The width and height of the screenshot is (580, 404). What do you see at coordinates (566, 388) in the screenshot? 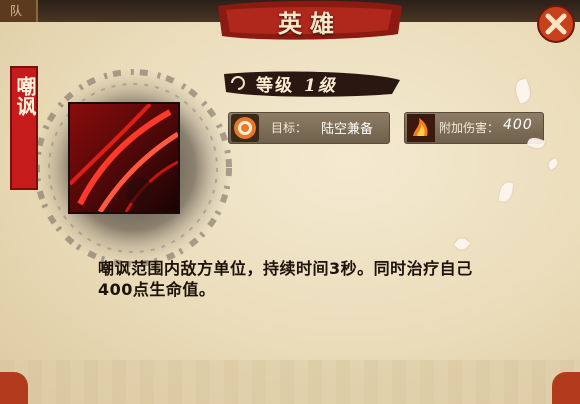
I see `corner-right` at bounding box center [566, 388].